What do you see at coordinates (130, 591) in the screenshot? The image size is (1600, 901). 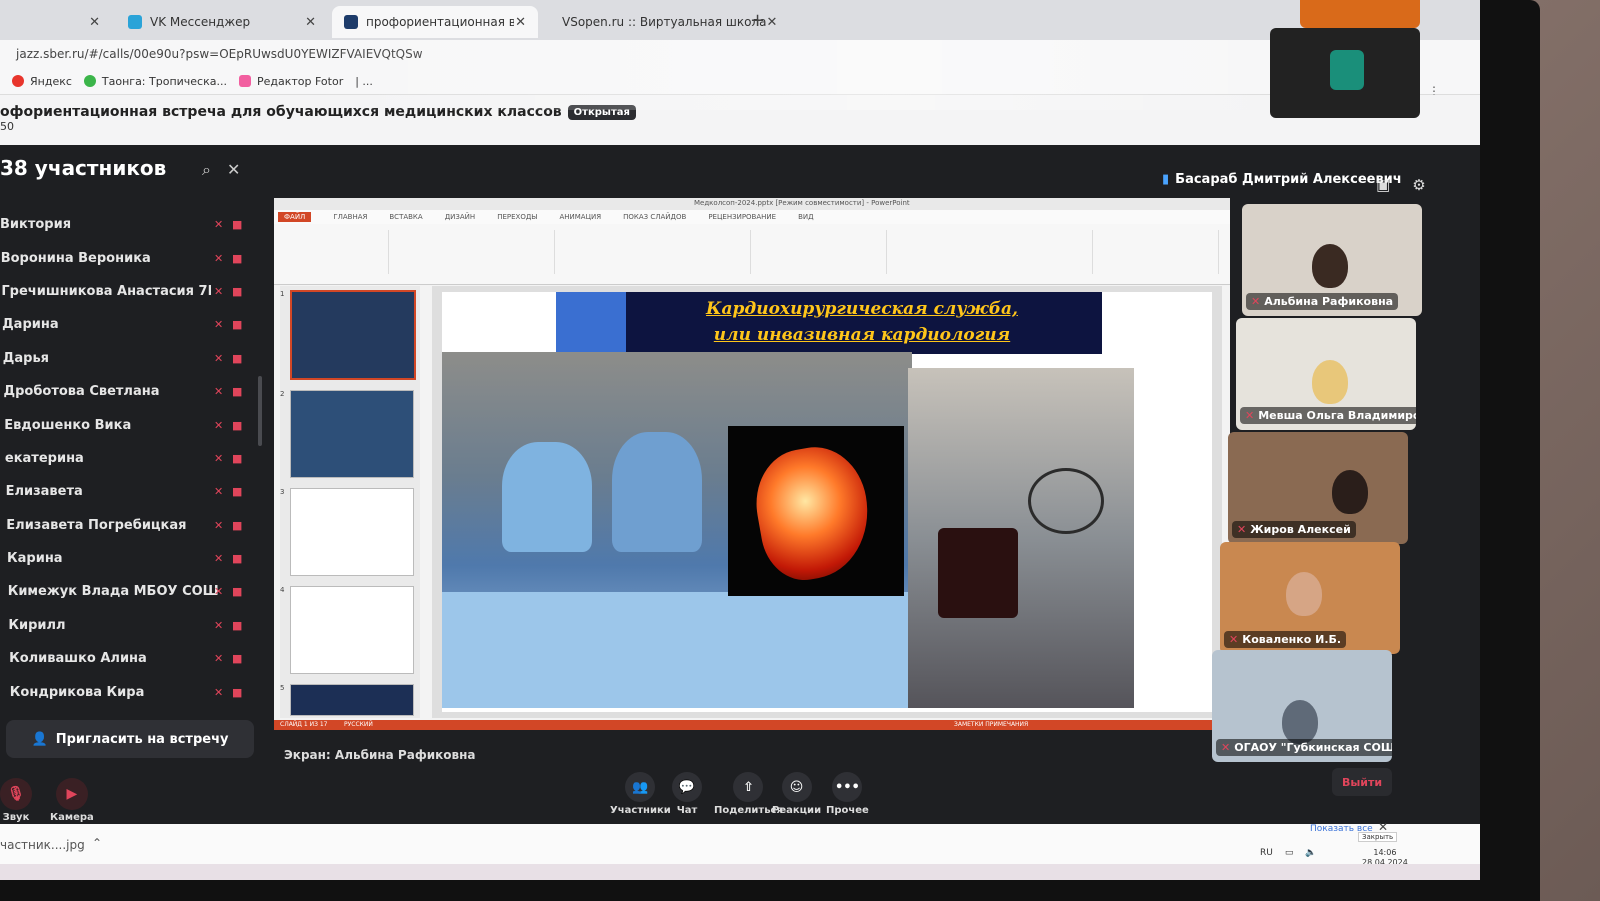 I see `participant-row: Кимежук Влада МБОУ СОШ ... ✕ ■` at bounding box center [130, 591].